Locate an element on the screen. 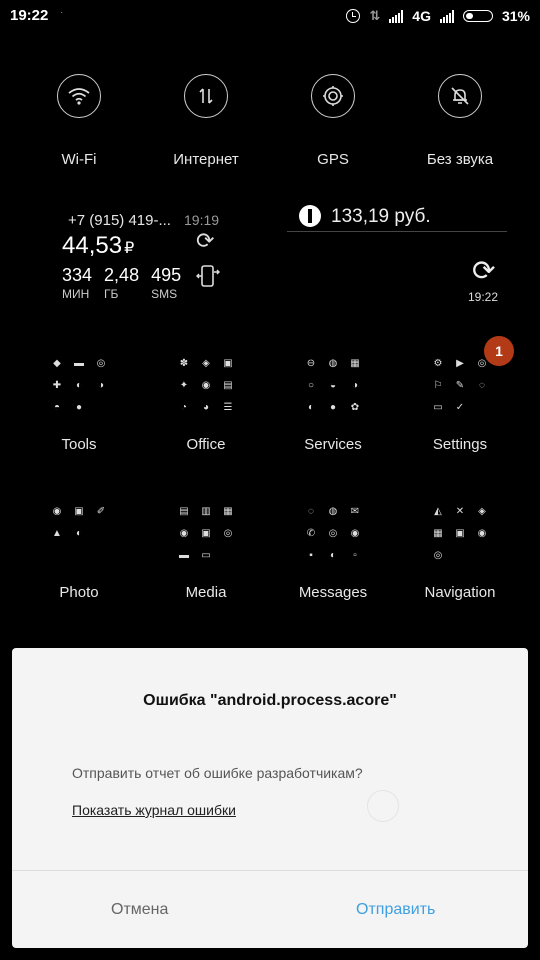  gps-icon is located at coordinates (333, 96).